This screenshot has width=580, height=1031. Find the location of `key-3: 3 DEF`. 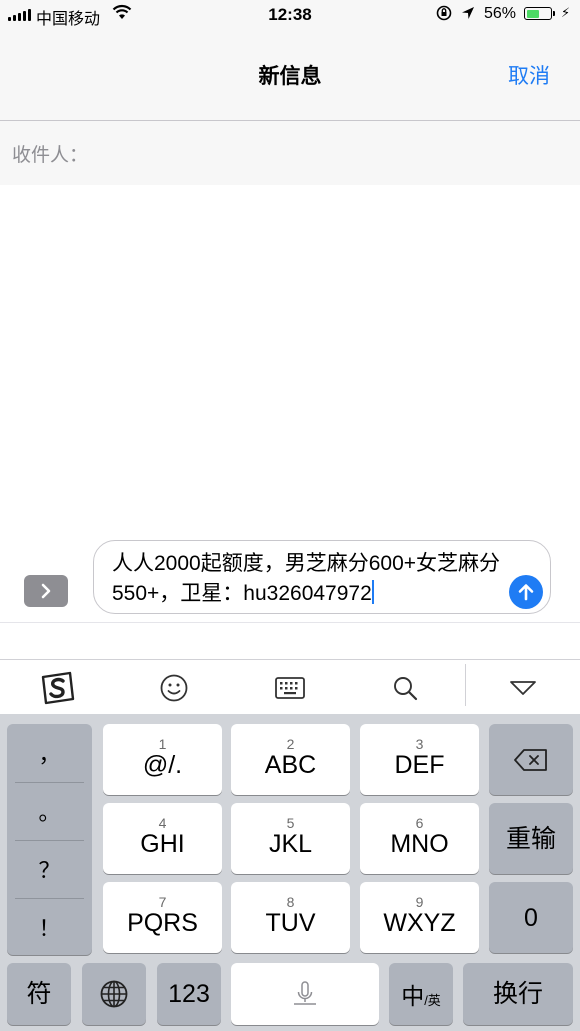

key-3: 3 DEF is located at coordinates (419, 759).